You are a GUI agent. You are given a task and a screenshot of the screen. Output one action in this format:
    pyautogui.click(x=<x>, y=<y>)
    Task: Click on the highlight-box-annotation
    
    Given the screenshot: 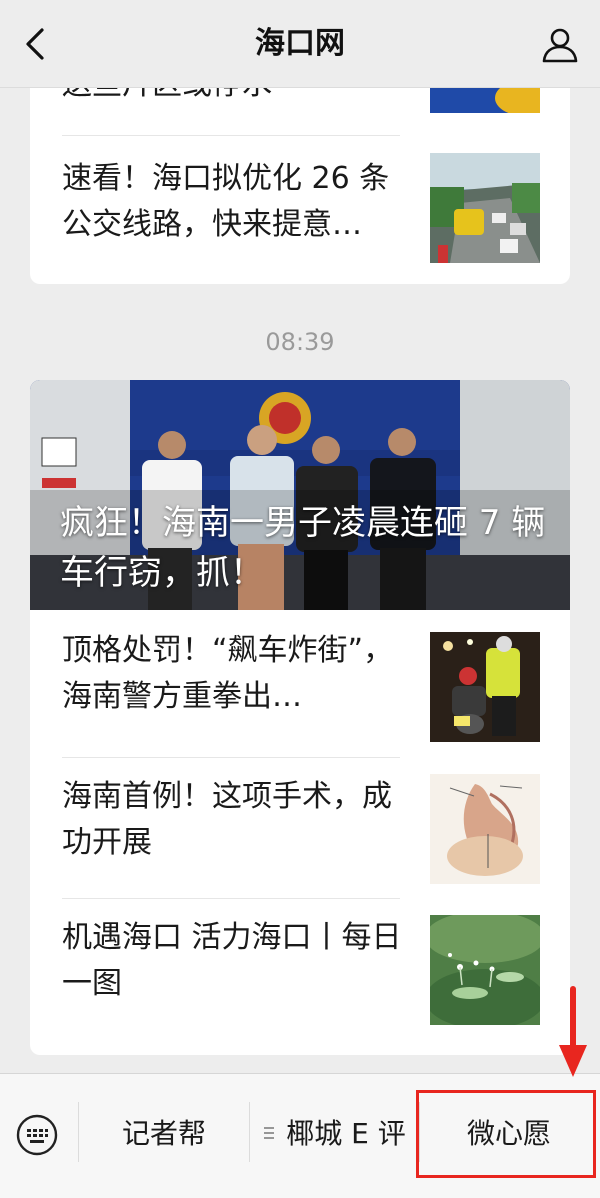 What is the action you would take?
    pyautogui.click(x=506, y=1134)
    